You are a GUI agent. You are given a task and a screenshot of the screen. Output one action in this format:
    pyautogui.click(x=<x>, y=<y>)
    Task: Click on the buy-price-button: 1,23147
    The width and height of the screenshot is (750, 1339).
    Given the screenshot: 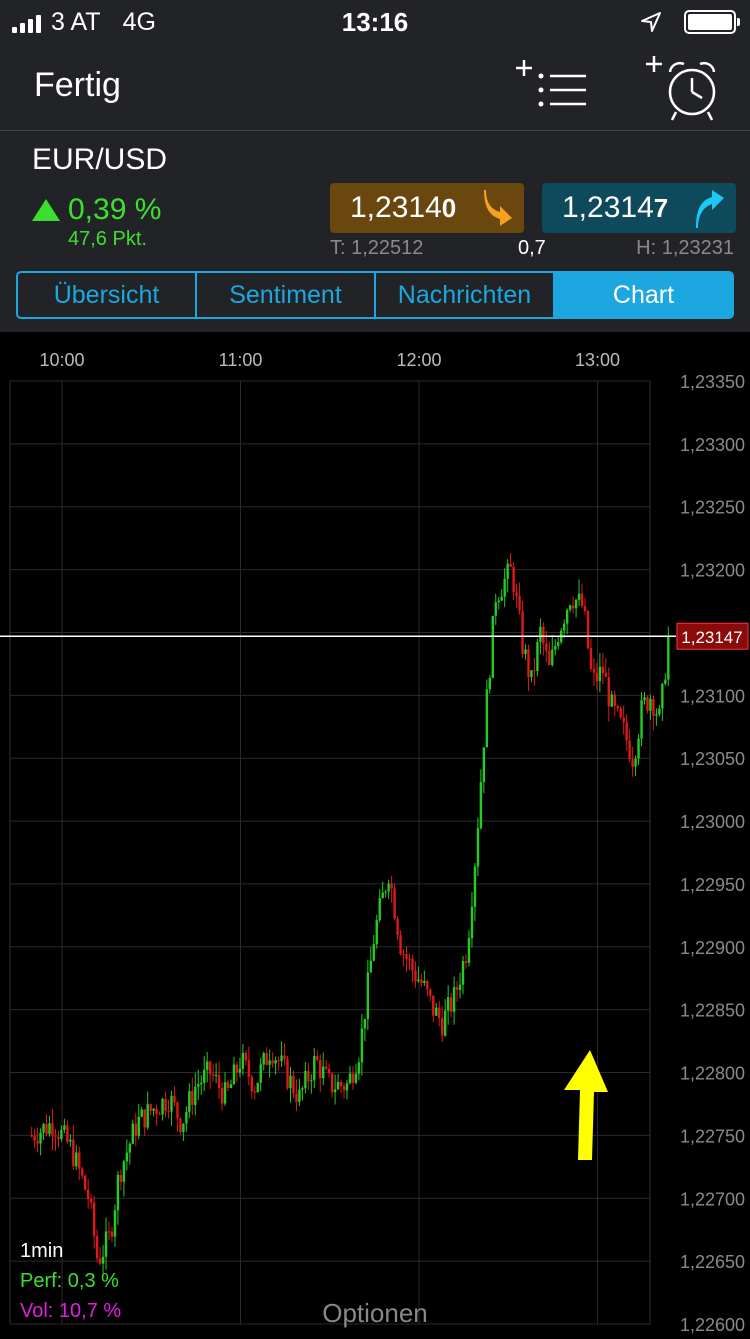 What is the action you would take?
    pyautogui.click(x=639, y=208)
    